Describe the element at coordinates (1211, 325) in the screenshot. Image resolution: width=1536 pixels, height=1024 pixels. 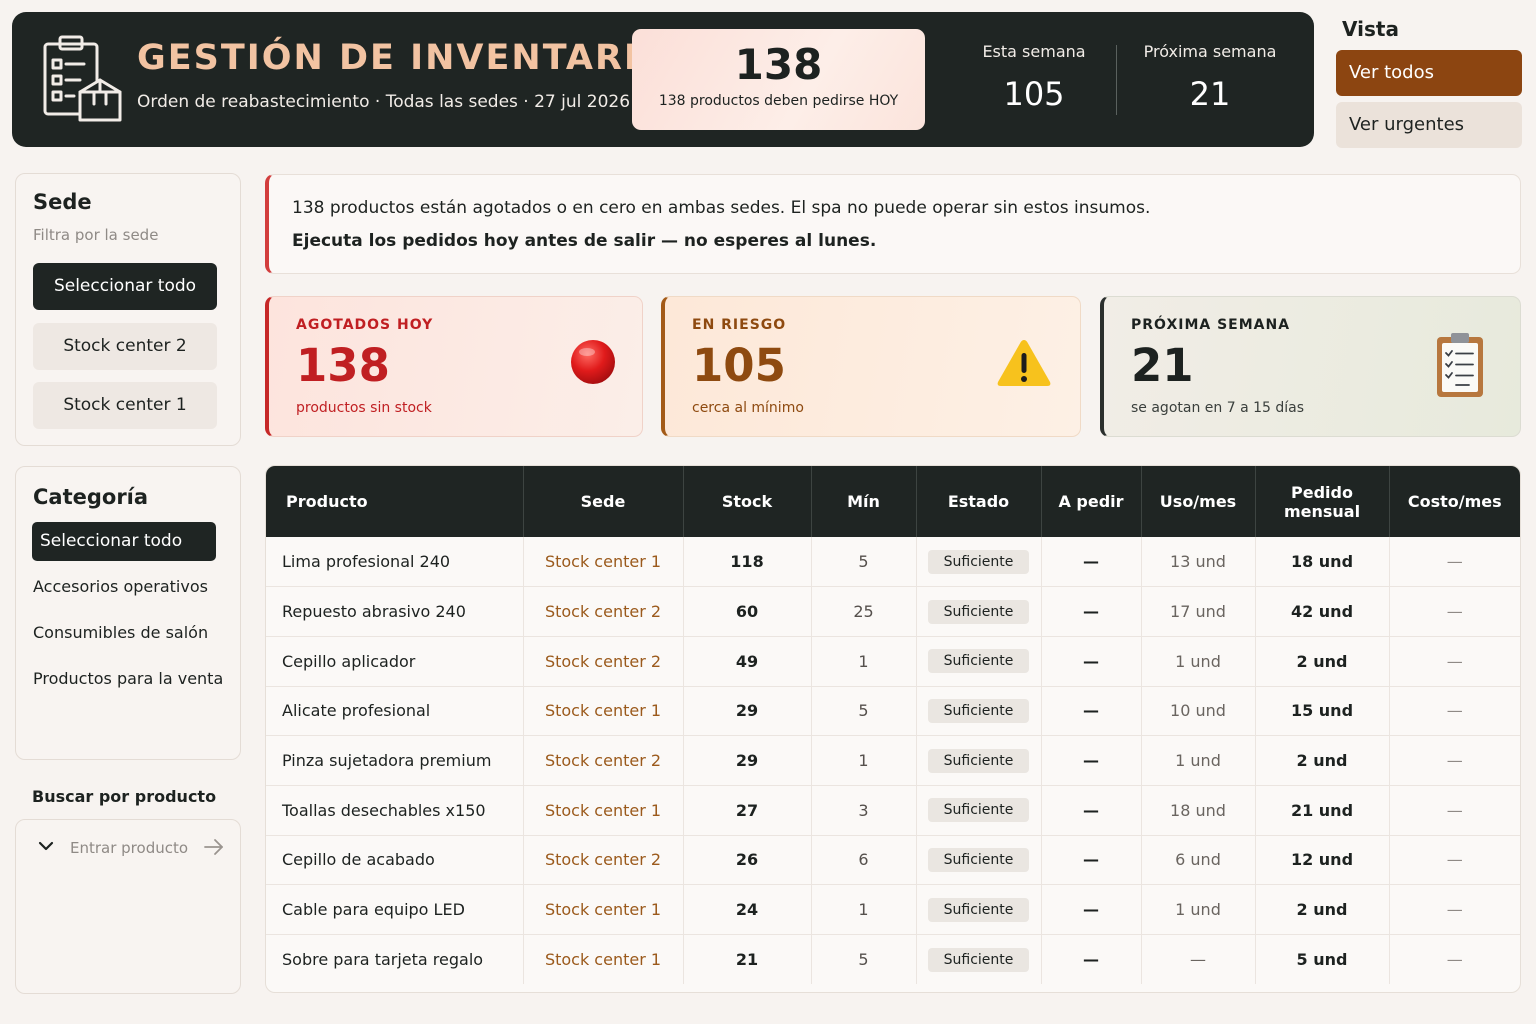
I see `kpi-label: PRÓXIMA SEMANA` at that location.